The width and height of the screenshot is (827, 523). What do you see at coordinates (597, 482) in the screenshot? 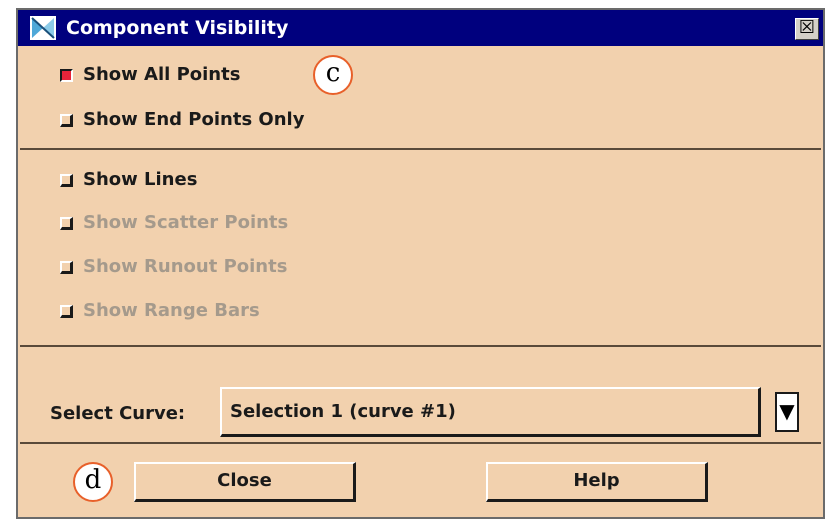
I see `help-button: Help` at bounding box center [597, 482].